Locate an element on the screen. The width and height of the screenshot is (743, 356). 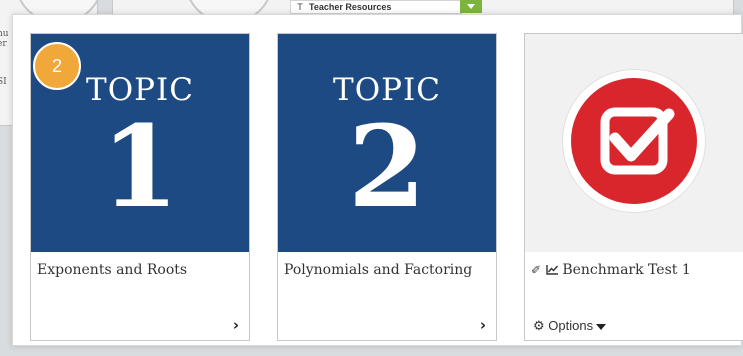
options-label: Options is located at coordinates (571, 325).